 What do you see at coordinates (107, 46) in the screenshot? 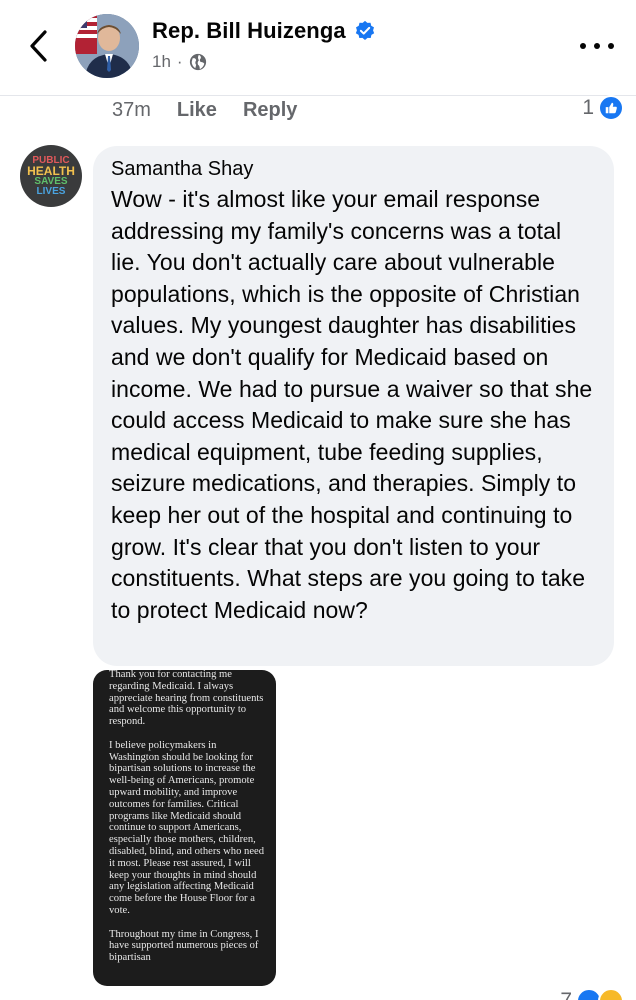
I see `author-avatar` at bounding box center [107, 46].